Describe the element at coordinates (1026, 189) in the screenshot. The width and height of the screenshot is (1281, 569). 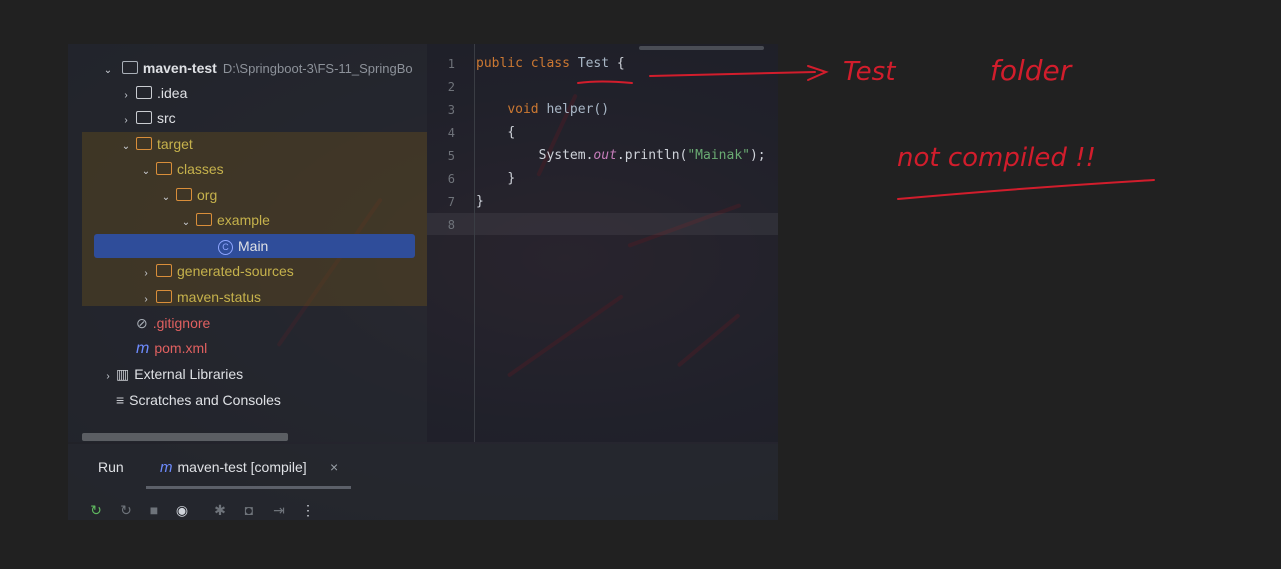
I see `note-underline` at that location.